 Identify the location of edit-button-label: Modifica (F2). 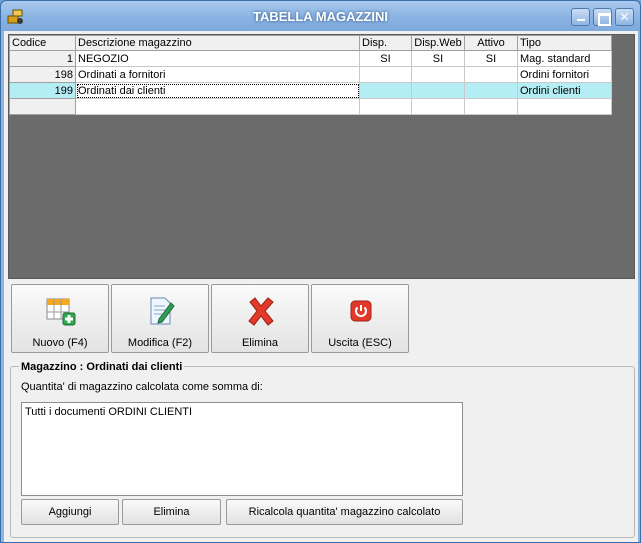
(160, 343).